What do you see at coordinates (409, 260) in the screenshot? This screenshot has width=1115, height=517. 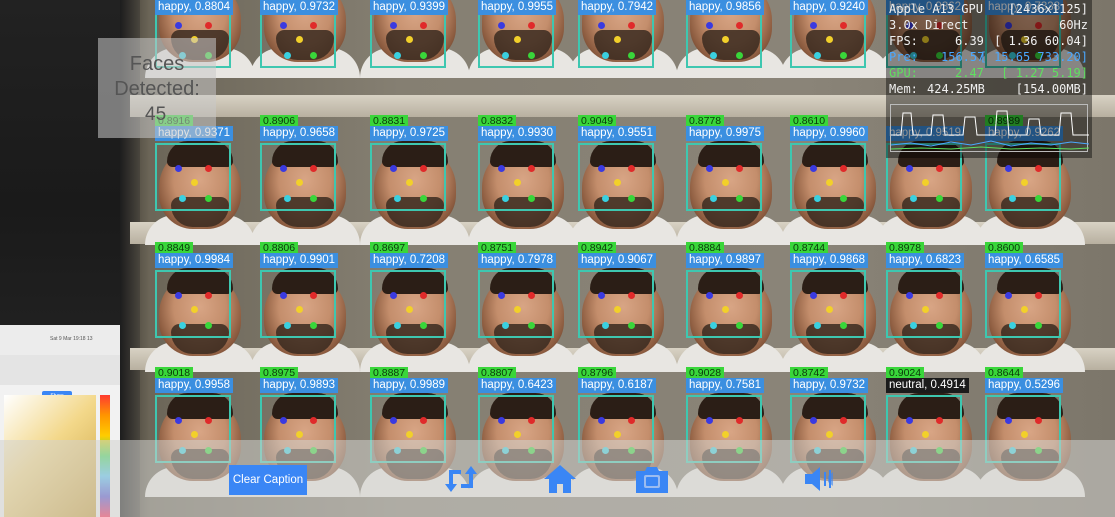 I see `emotion-label: happy, 0.7208` at bounding box center [409, 260].